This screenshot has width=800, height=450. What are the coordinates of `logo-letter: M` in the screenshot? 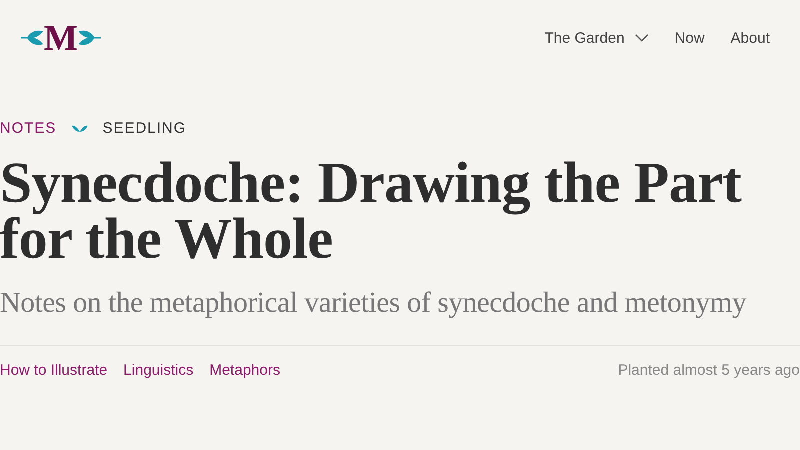 It's located at (61, 38).